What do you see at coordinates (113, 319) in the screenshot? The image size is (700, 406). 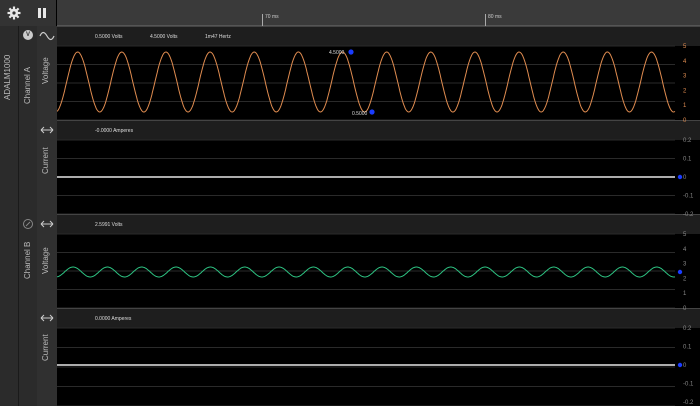 I see `channel-b-current-readout: 0.0000 Amperes` at bounding box center [113, 319].